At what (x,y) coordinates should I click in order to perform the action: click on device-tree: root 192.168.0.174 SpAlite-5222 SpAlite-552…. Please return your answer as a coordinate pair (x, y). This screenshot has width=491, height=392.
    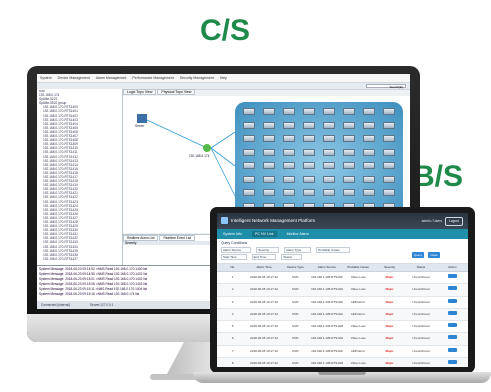
    Looking at the image, I should click on (80, 177).